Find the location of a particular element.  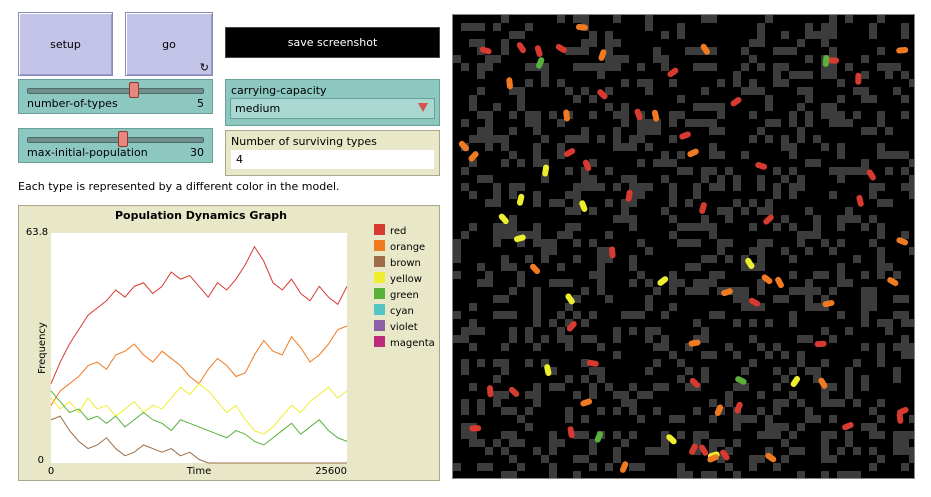

carrying-capacity-chooser: carrying-capacity medium is located at coordinates (332, 102).